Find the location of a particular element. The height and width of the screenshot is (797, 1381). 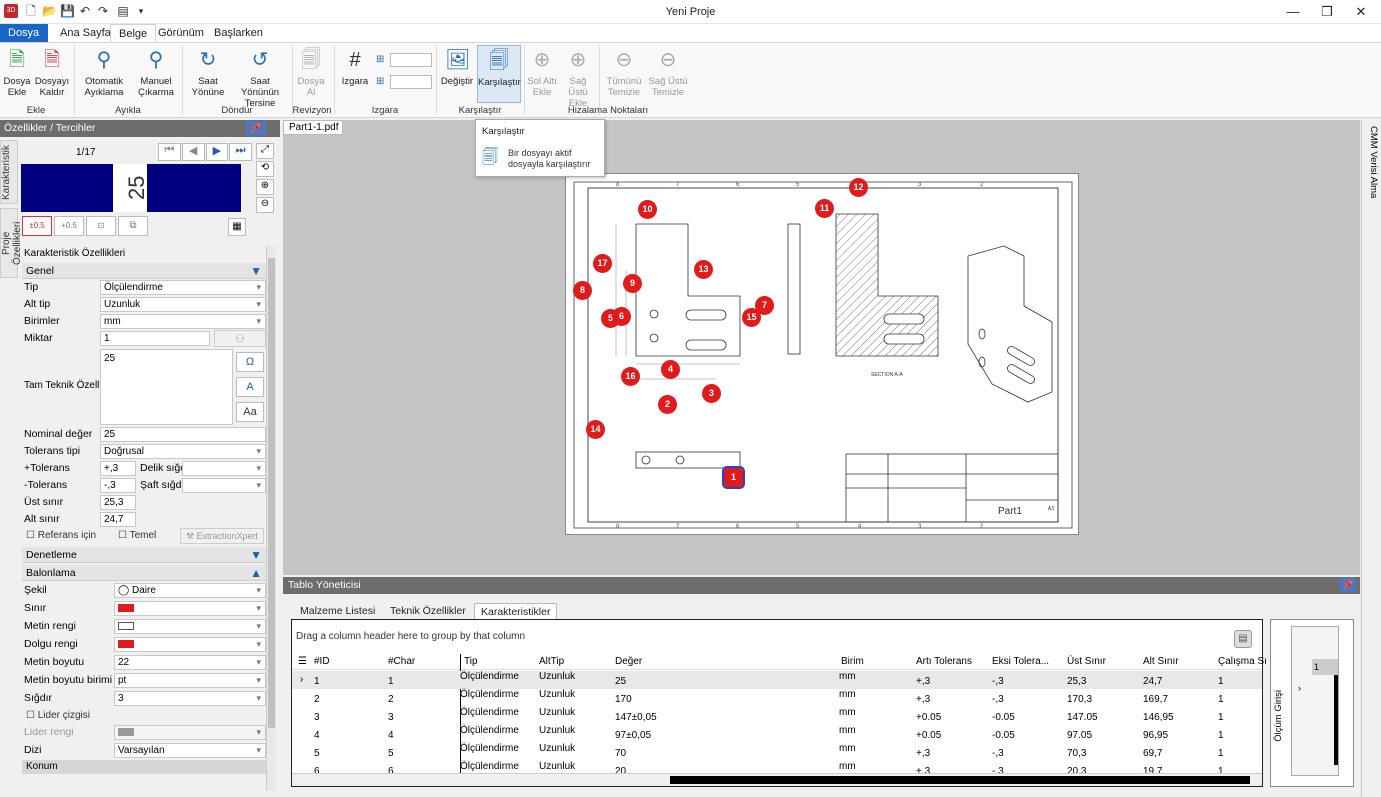

tab-baslarken: Başlarken is located at coordinates (238, 33).